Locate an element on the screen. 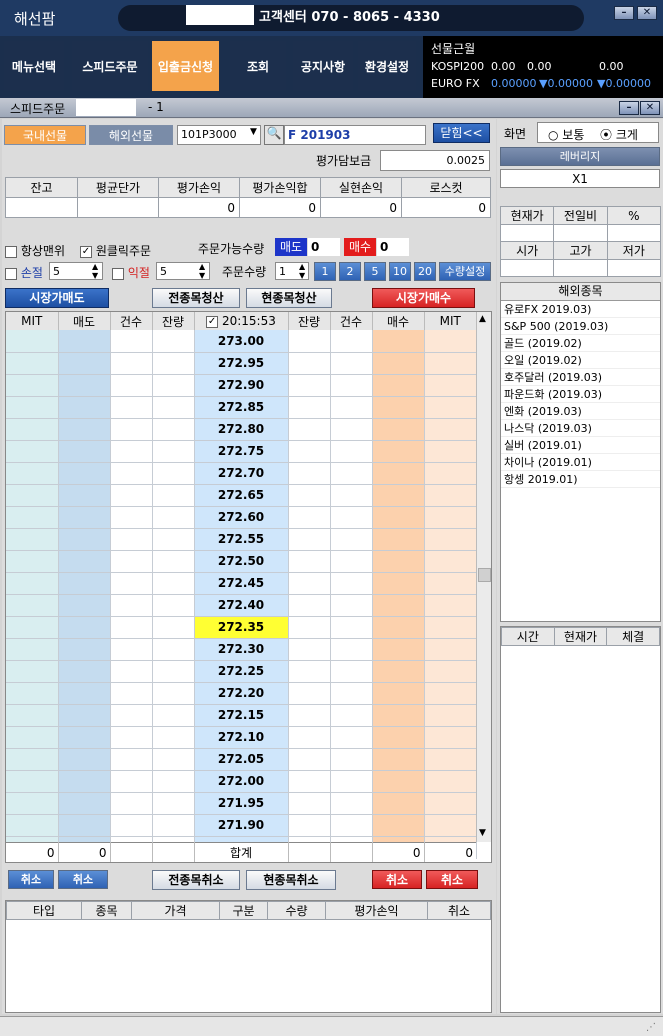 This screenshot has width=663, height=1036. symbol-item: 차이나 (2019.01) is located at coordinates (580, 462).